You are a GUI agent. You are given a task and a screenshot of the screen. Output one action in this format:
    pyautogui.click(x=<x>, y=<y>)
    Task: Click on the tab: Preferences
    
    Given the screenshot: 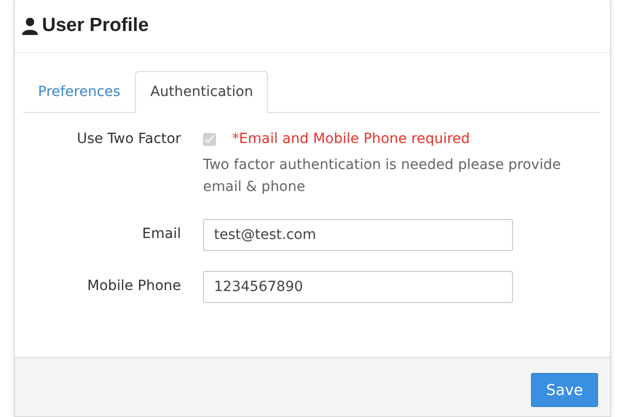 What is the action you would take?
    pyautogui.click(x=79, y=92)
    